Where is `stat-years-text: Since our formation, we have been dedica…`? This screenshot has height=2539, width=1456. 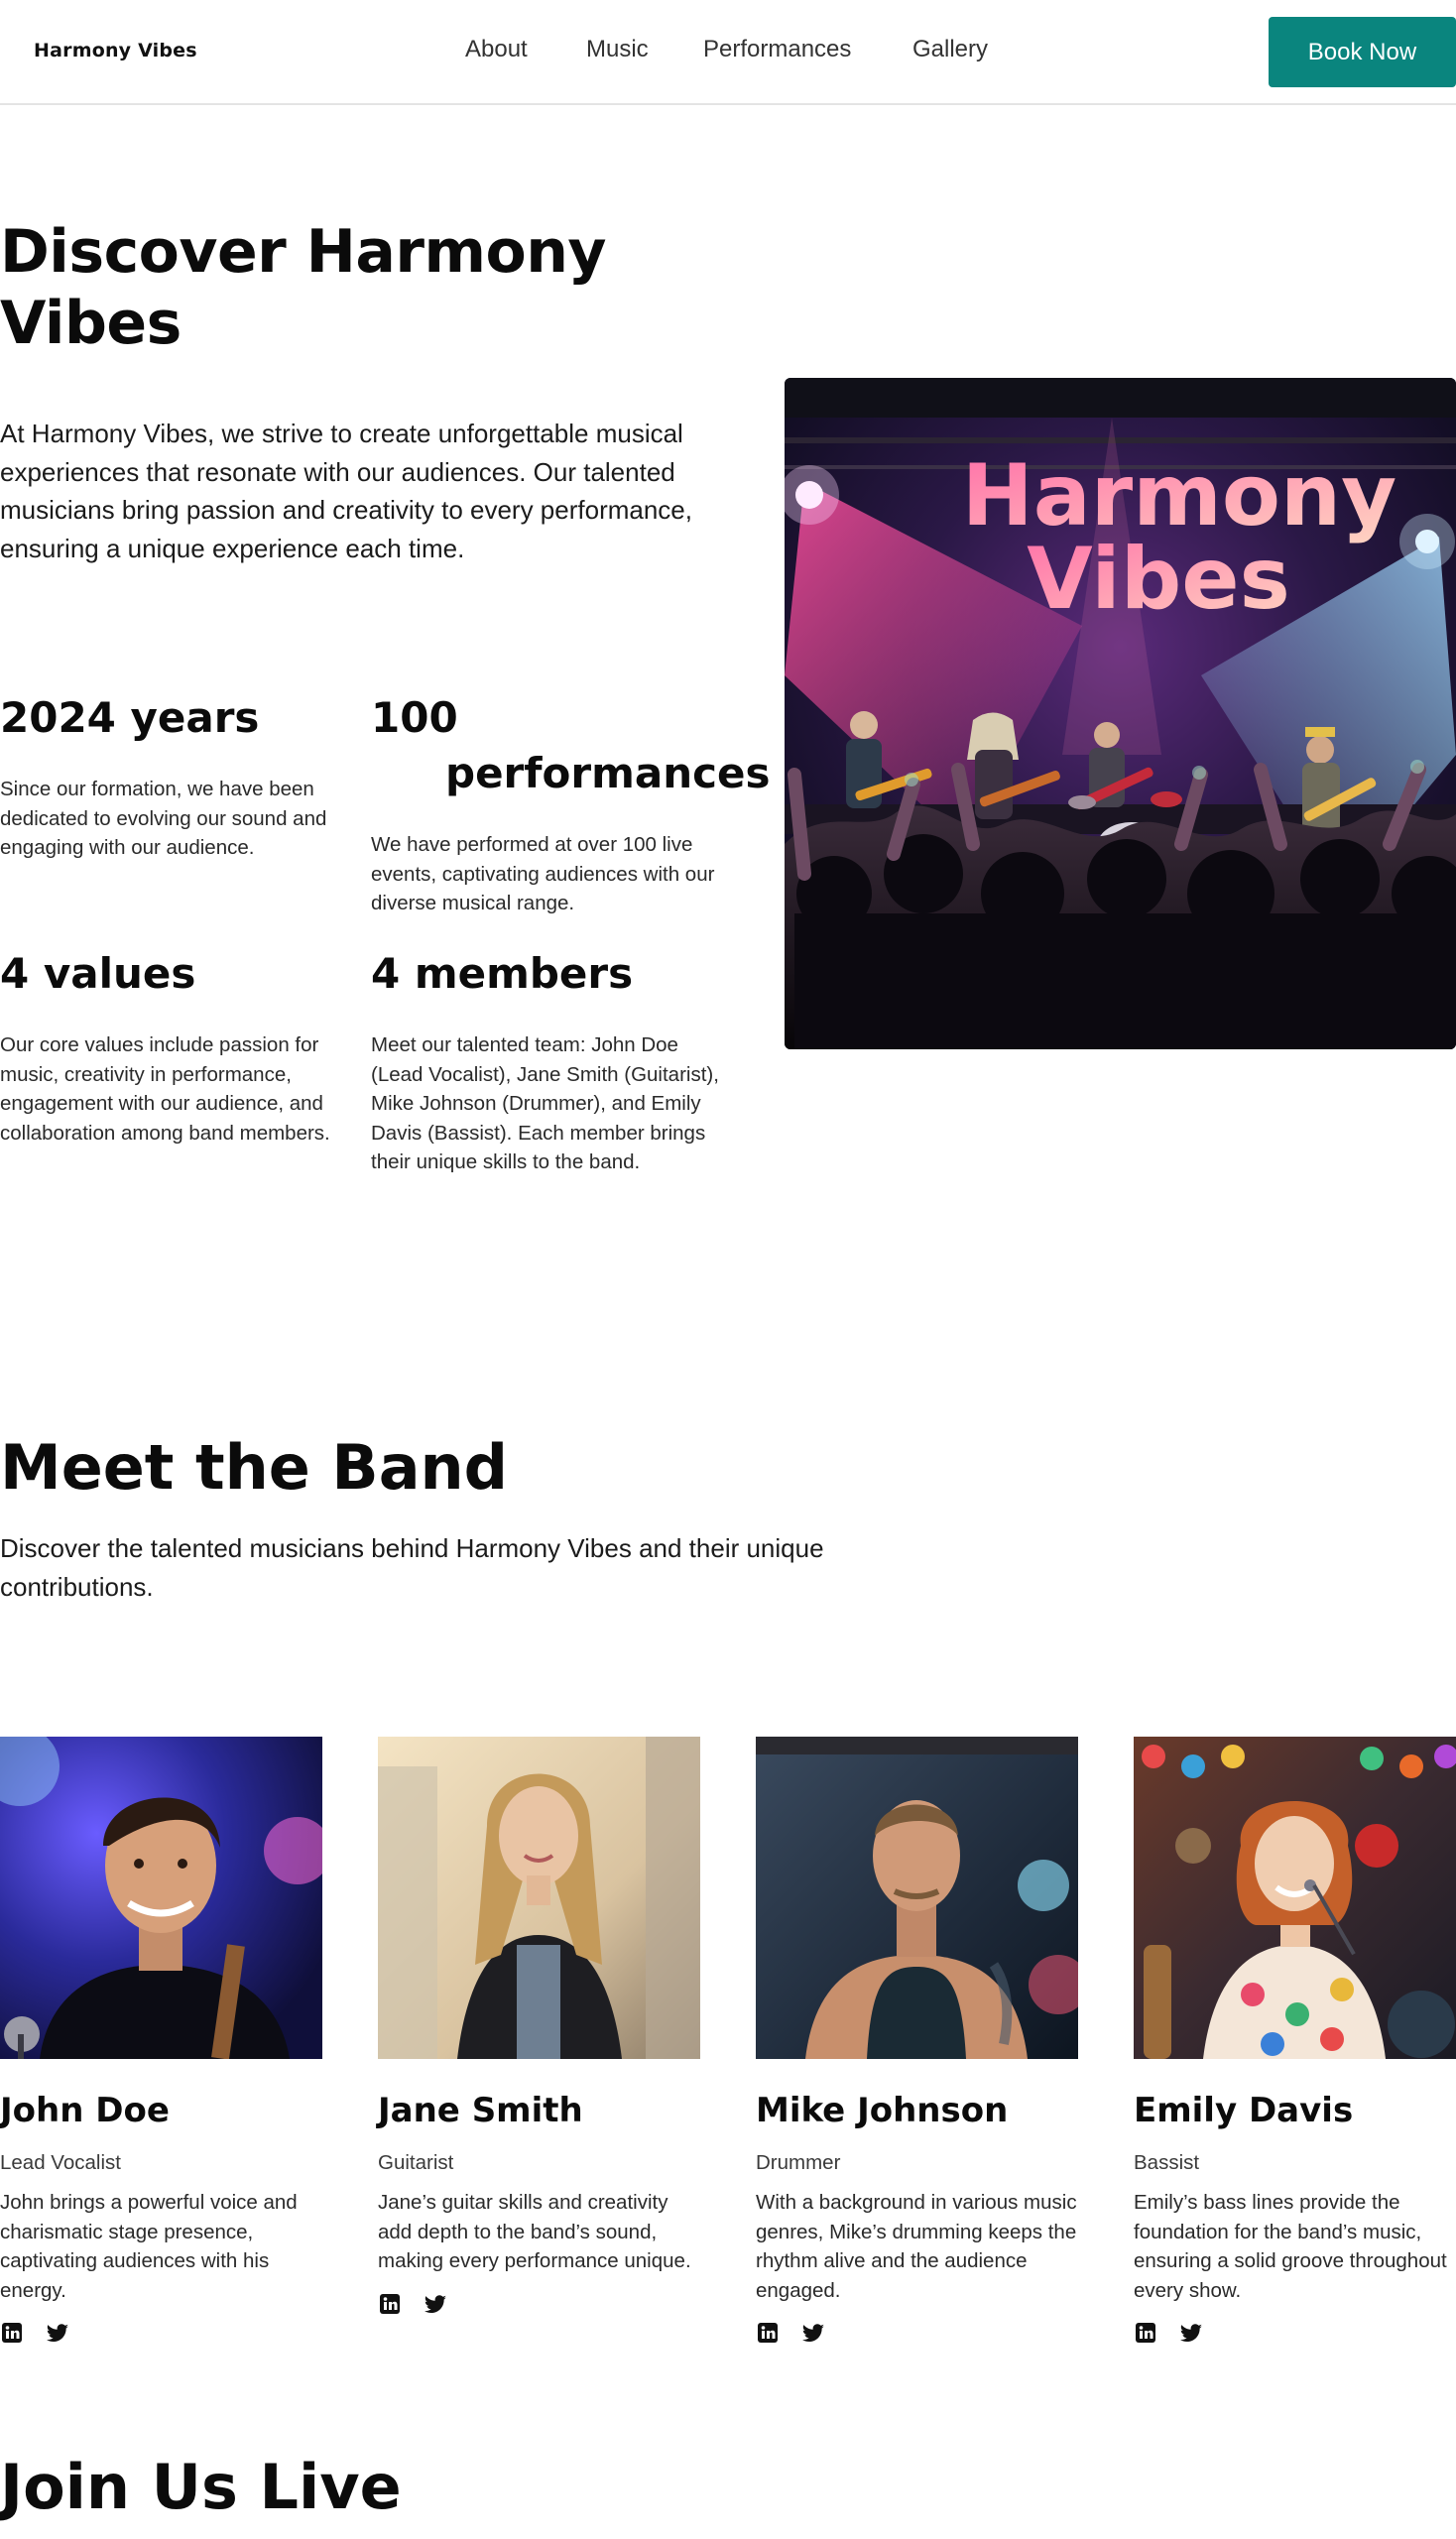 stat-years-text: Since our formation, we have been dedica… is located at coordinates (163, 819).